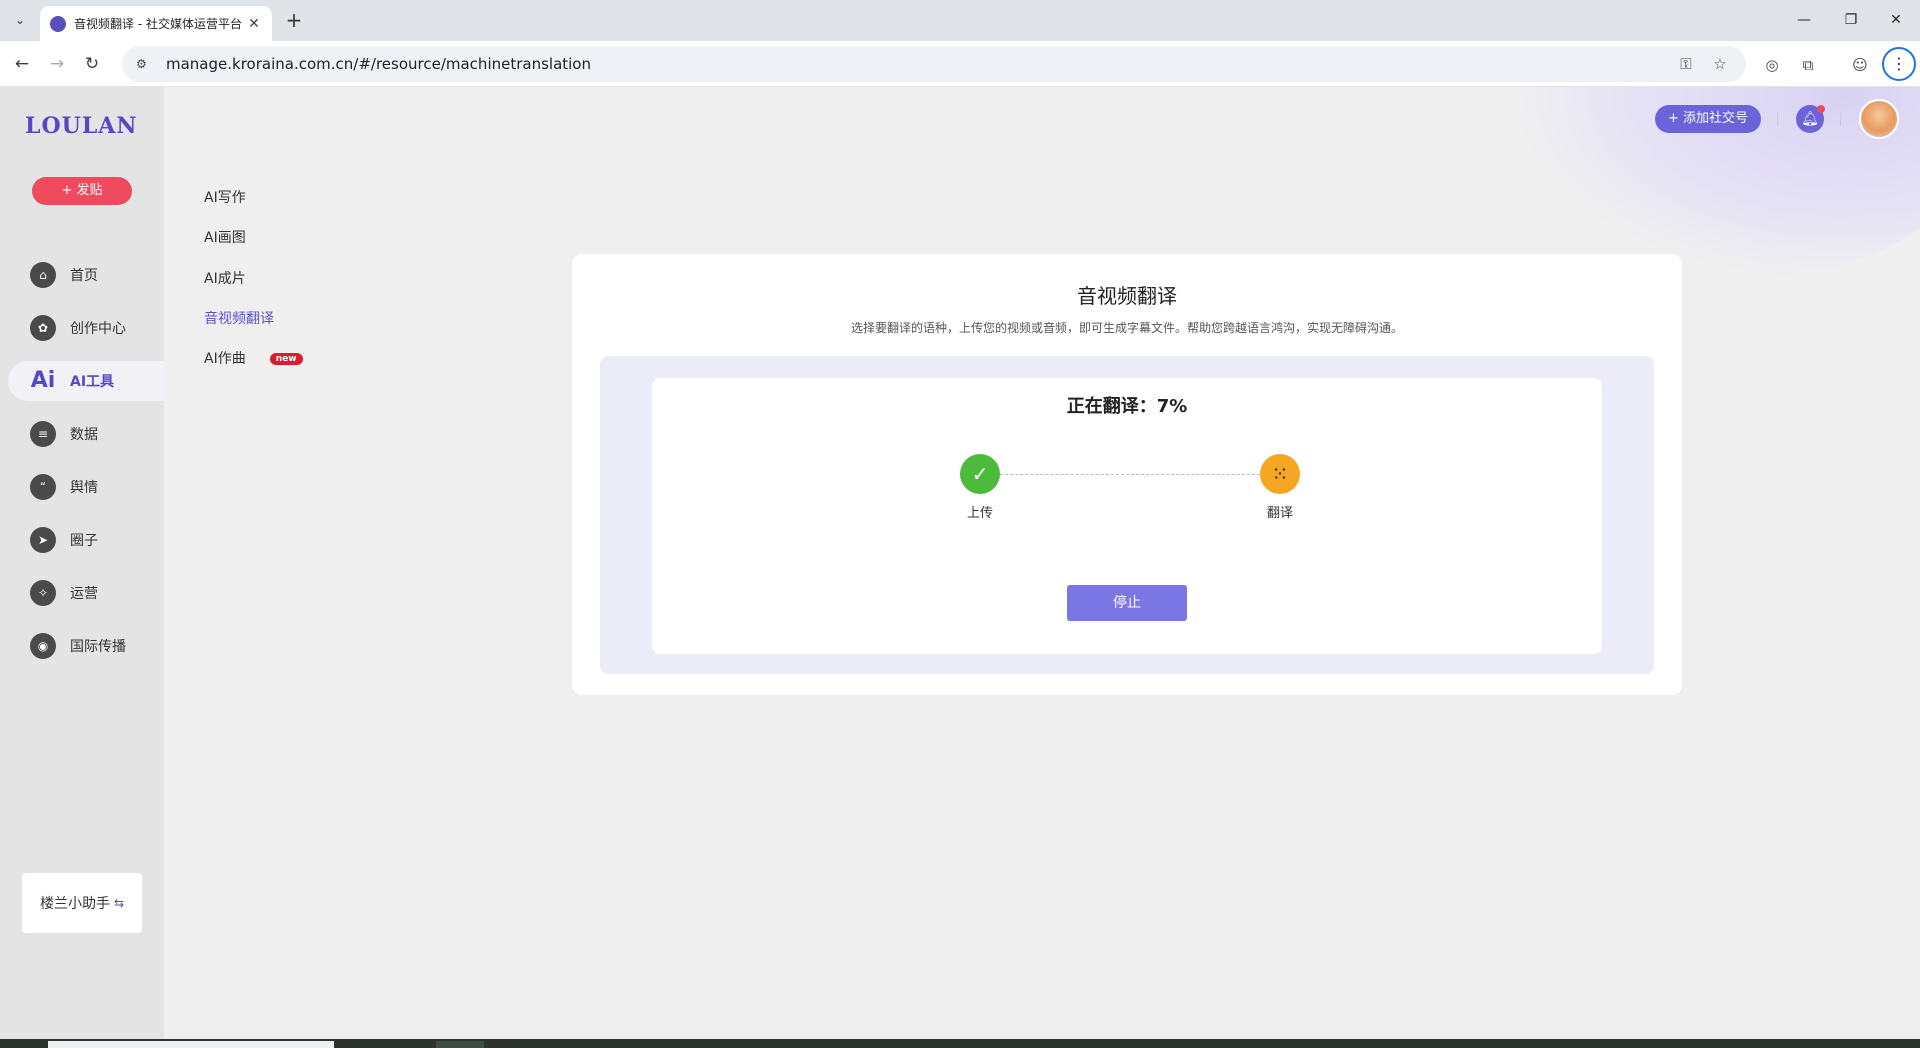  I want to click on progress-title: 正在翻译：7%, so click(1127, 406).